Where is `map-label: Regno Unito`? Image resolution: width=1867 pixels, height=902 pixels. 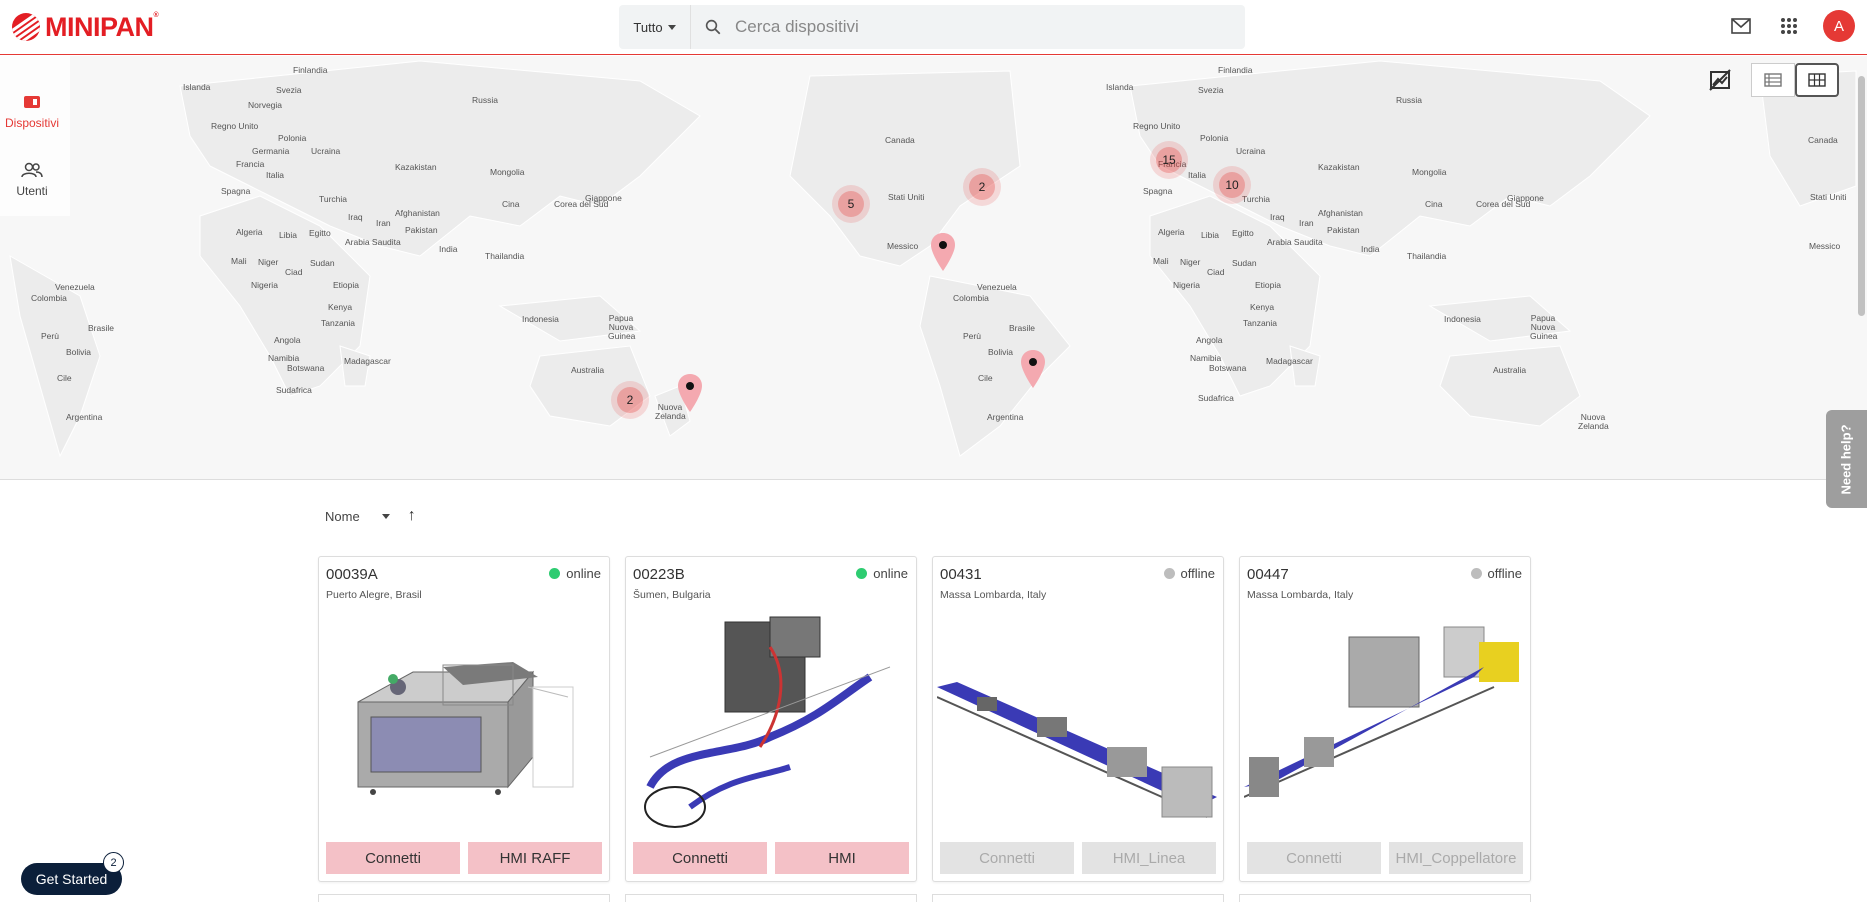 map-label: Regno Unito is located at coordinates (235, 126).